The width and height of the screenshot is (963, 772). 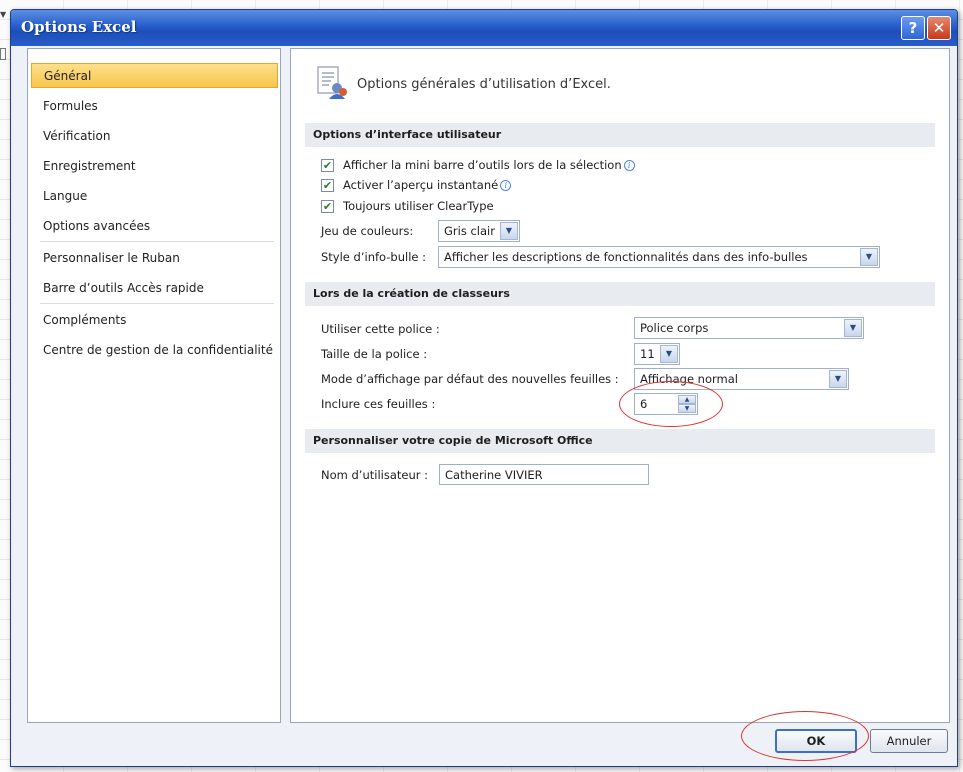 What do you see at coordinates (154, 136) in the screenshot?
I see `nav-item-proofing: Vérification` at bounding box center [154, 136].